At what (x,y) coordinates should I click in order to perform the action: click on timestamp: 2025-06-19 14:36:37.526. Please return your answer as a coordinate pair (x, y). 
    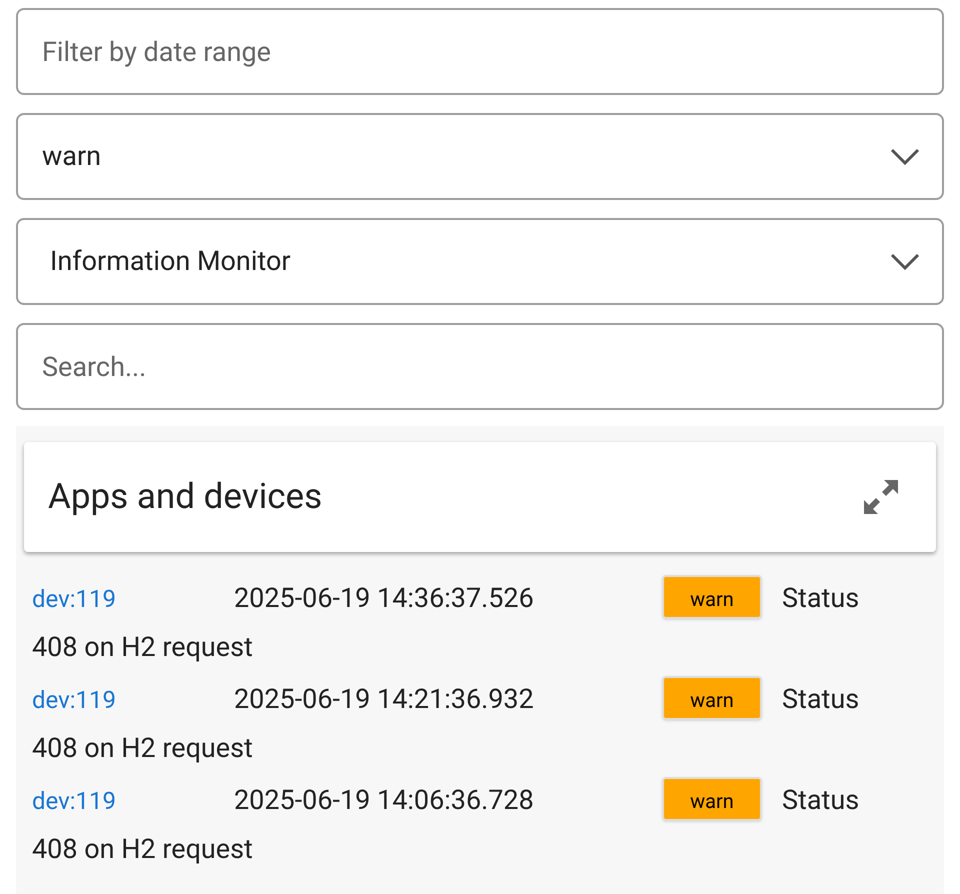
    Looking at the image, I should click on (384, 598).